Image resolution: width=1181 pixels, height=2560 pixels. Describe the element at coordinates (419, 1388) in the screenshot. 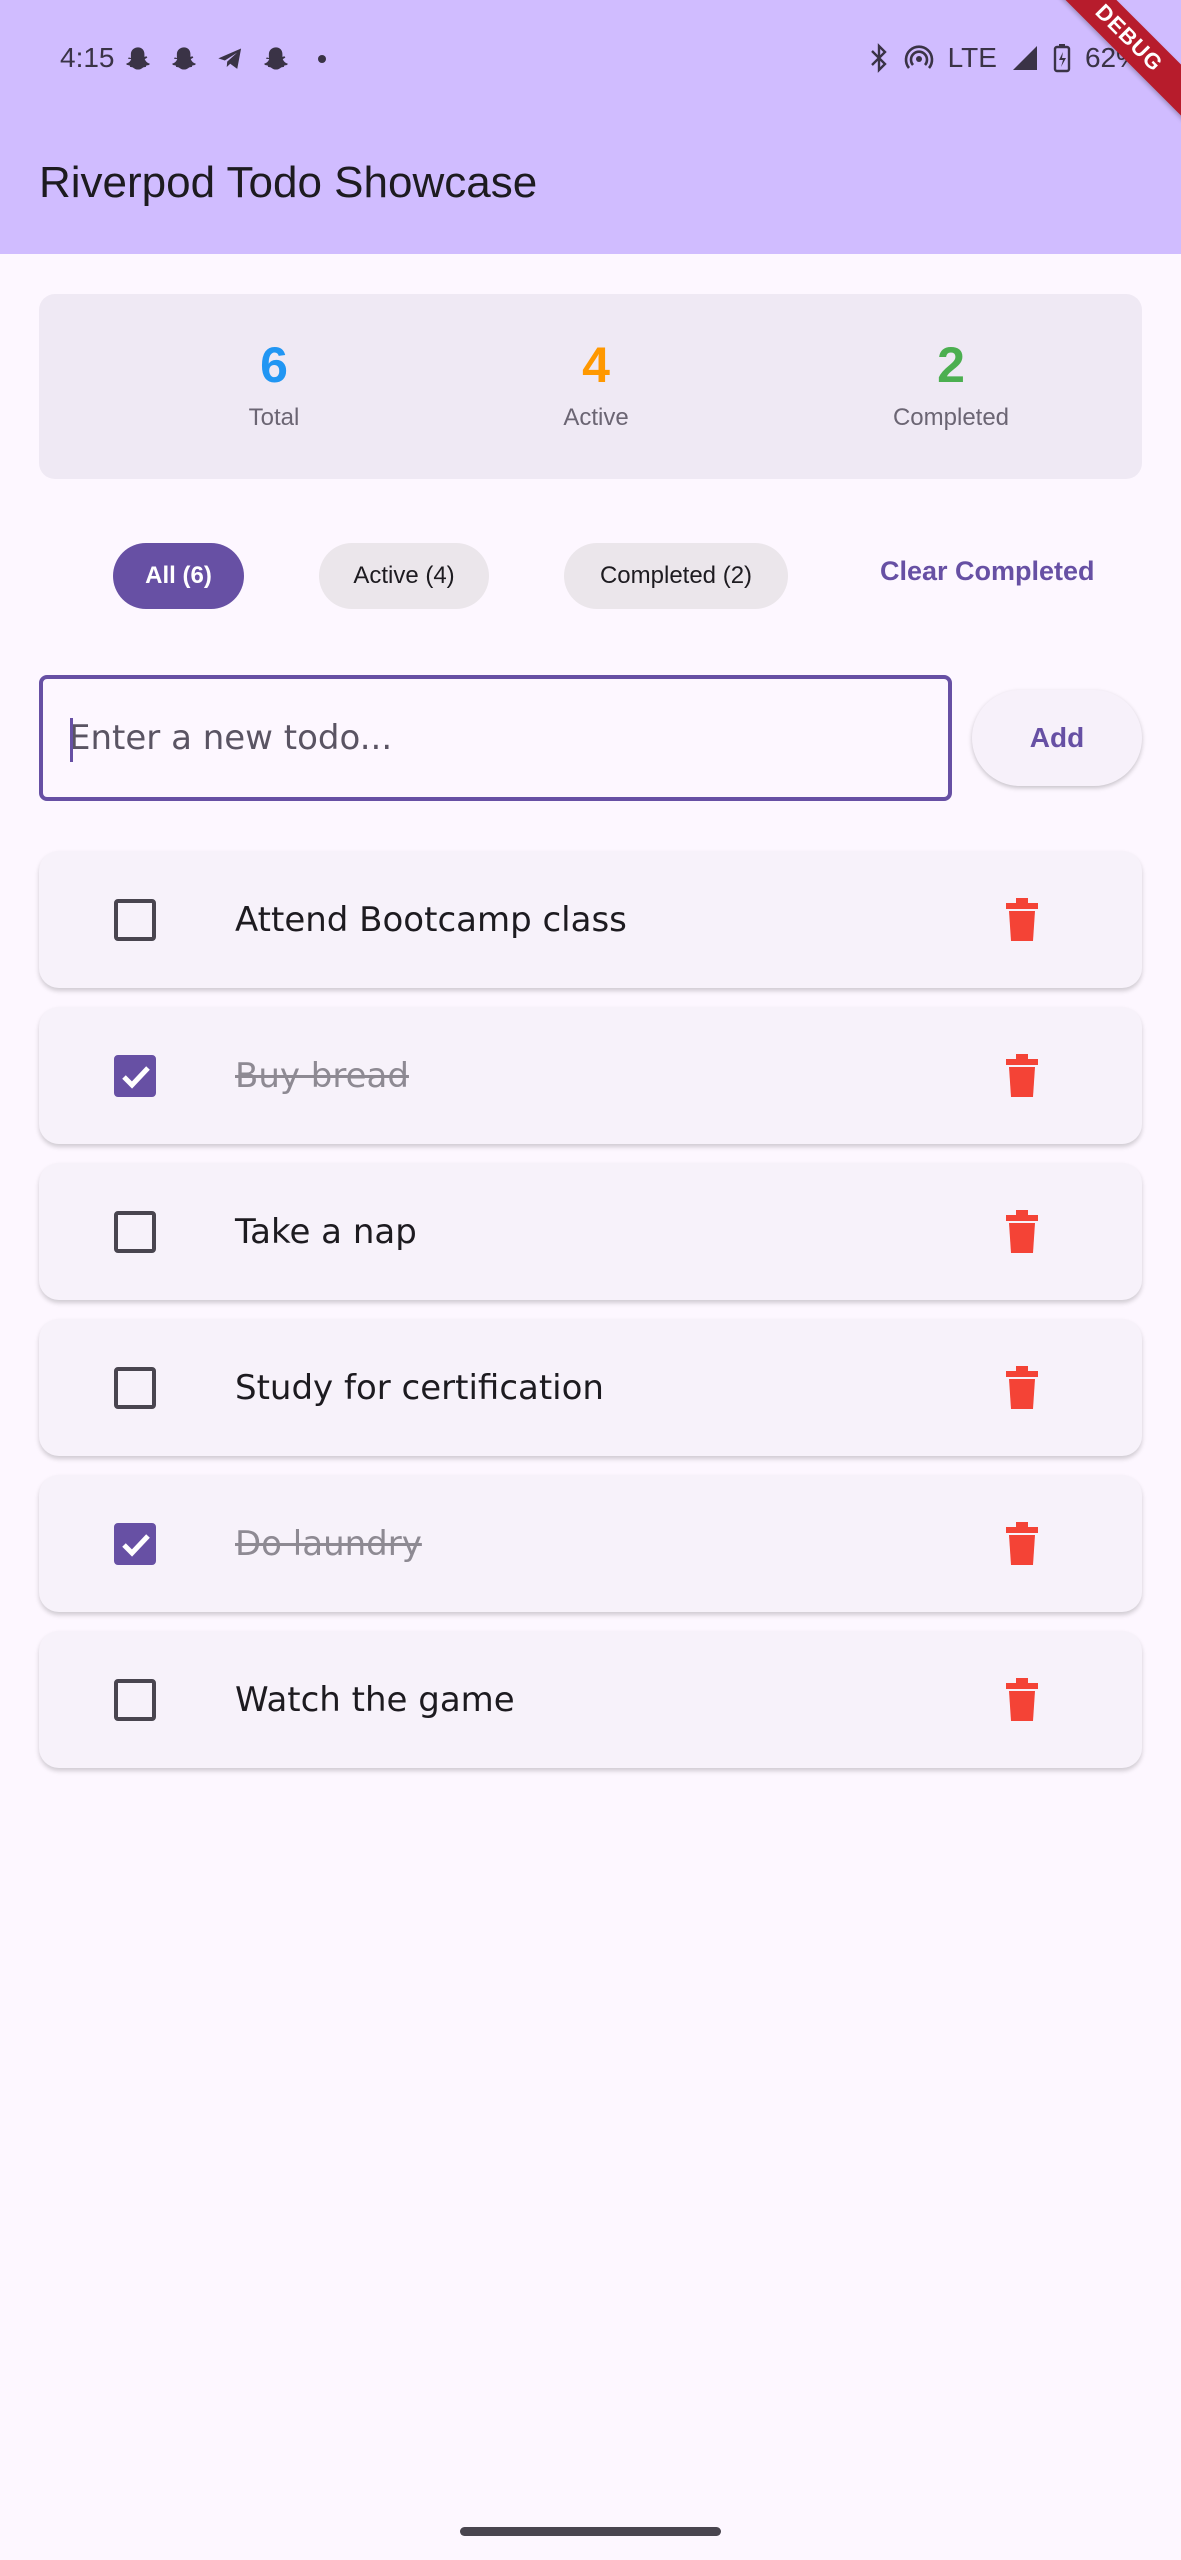

I see `todo-title: Study for certification` at that location.